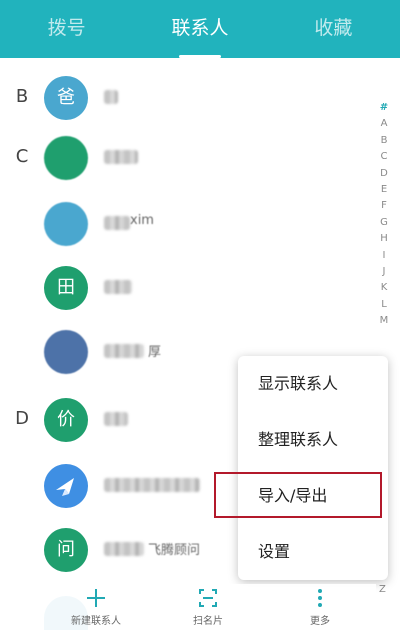 The image size is (400, 630). Describe the element at coordinates (333, 29) in the screenshot. I see `tab-favorites: 收藏` at that location.